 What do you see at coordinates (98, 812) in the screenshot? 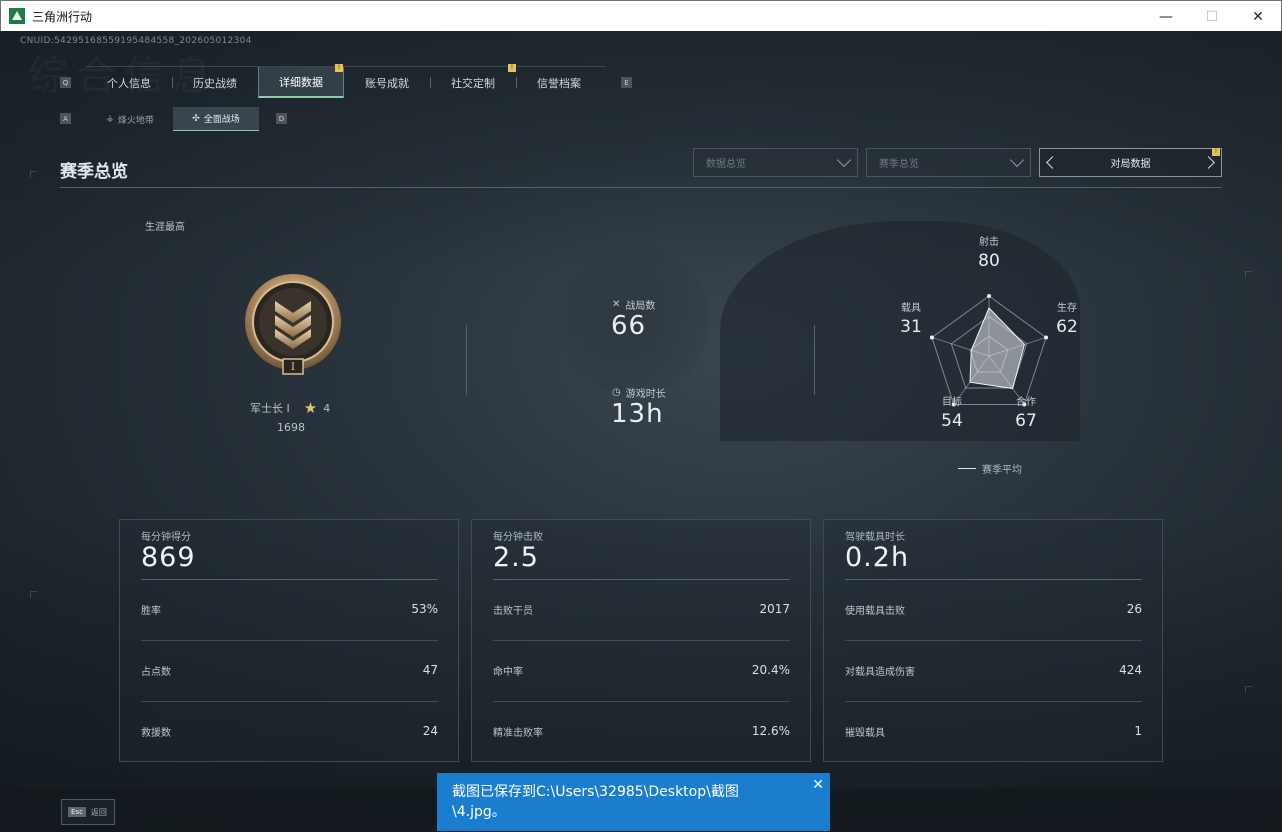
I see `back-label: 返回` at bounding box center [98, 812].